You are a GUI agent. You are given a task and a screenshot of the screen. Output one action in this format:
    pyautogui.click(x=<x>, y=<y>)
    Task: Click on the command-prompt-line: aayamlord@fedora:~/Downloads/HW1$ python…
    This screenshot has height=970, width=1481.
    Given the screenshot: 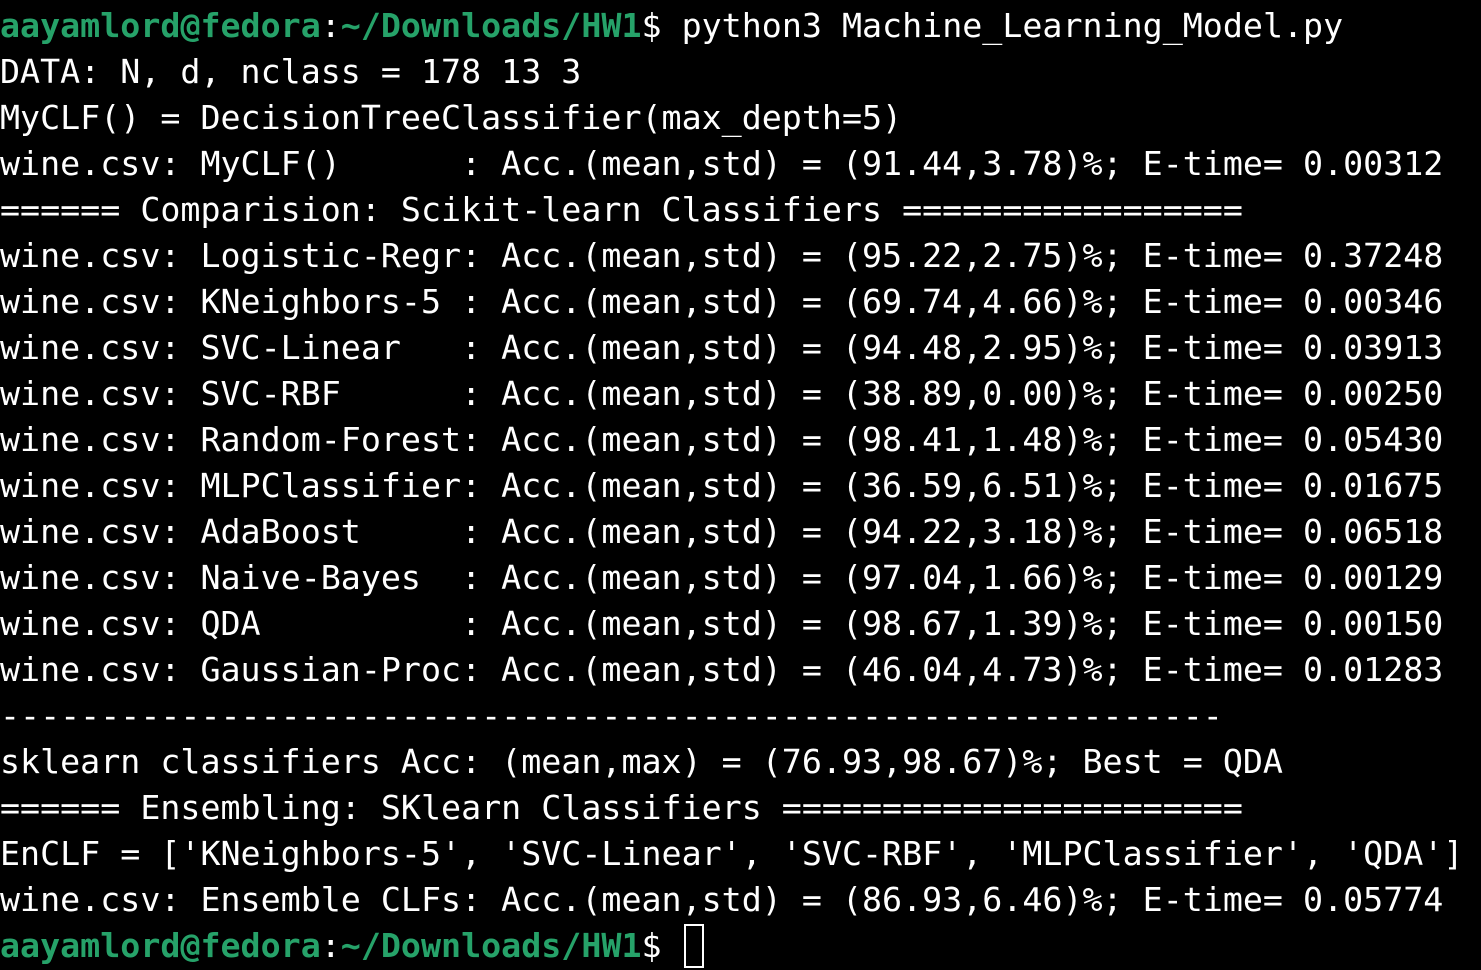 What is the action you would take?
    pyautogui.click(x=740, y=26)
    